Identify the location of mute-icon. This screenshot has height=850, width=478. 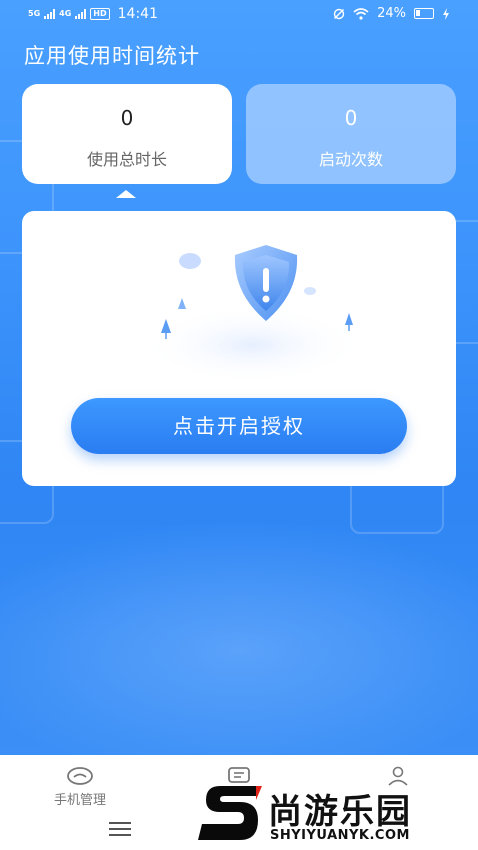
(339, 13).